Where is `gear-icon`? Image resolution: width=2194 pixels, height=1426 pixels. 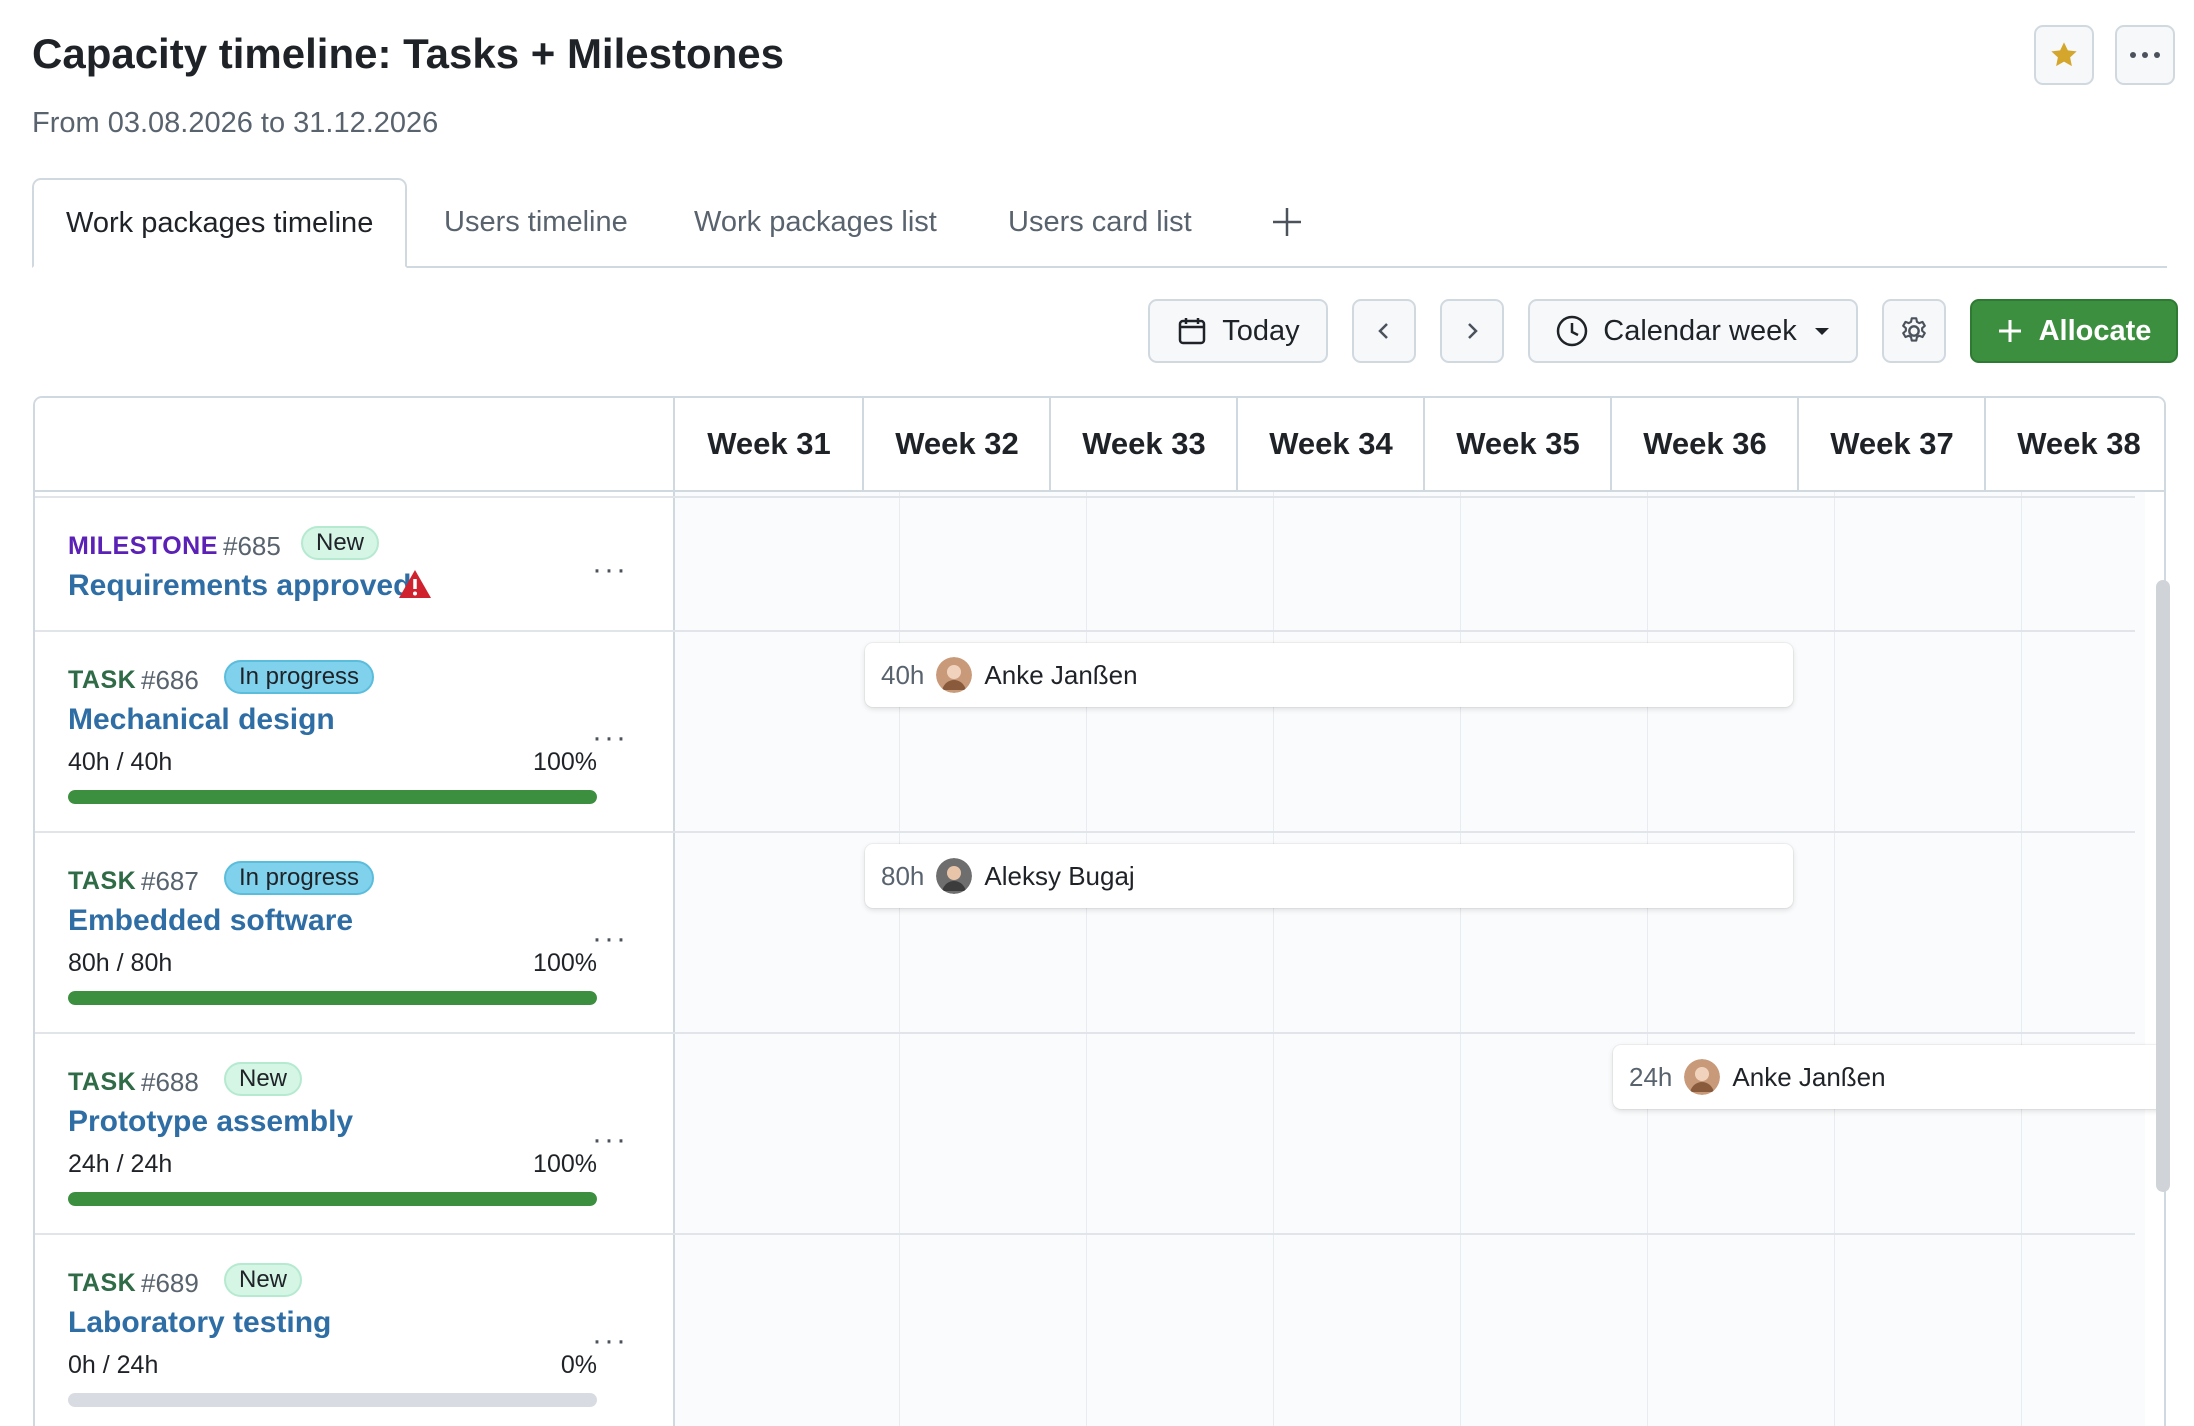 gear-icon is located at coordinates (1914, 329).